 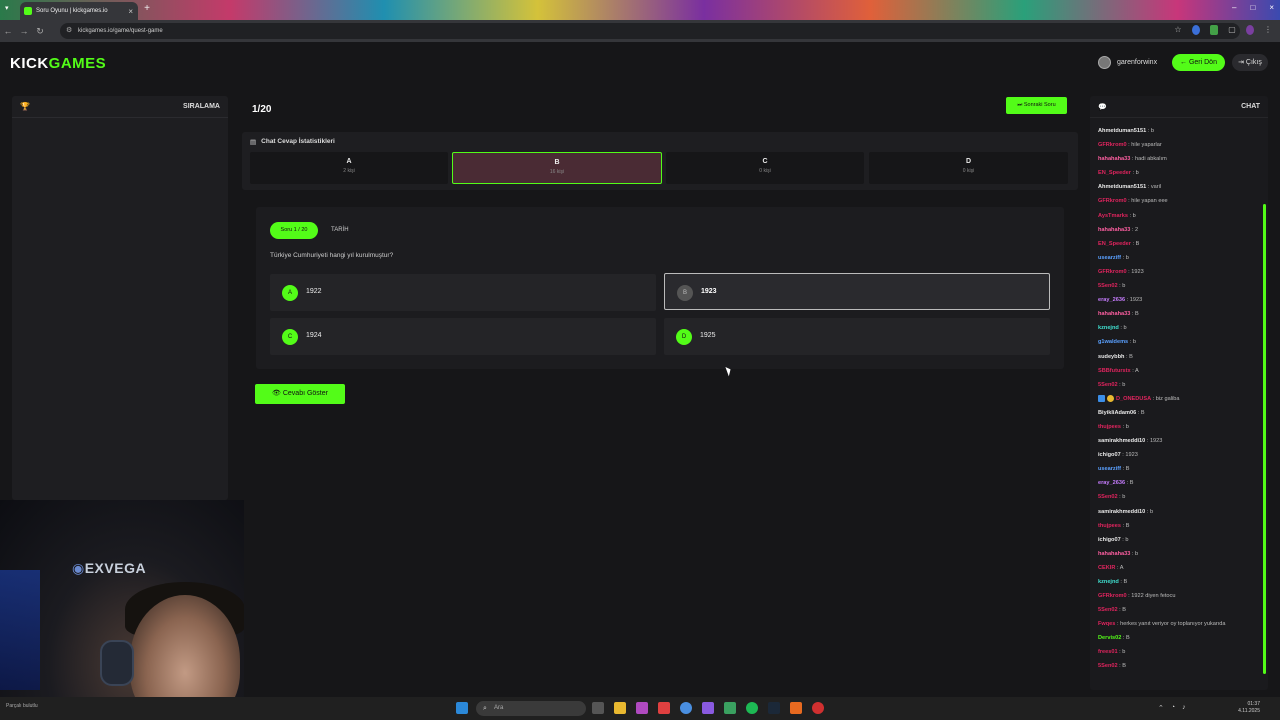 I want to click on next-question-button: ⏭ Sonraki Soru, so click(x=1036, y=105).